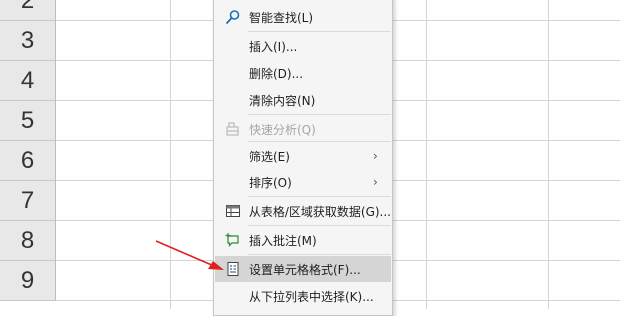 This screenshot has width=620, height=316. What do you see at coordinates (216, 265) in the screenshot?
I see `arrow-head` at bounding box center [216, 265].